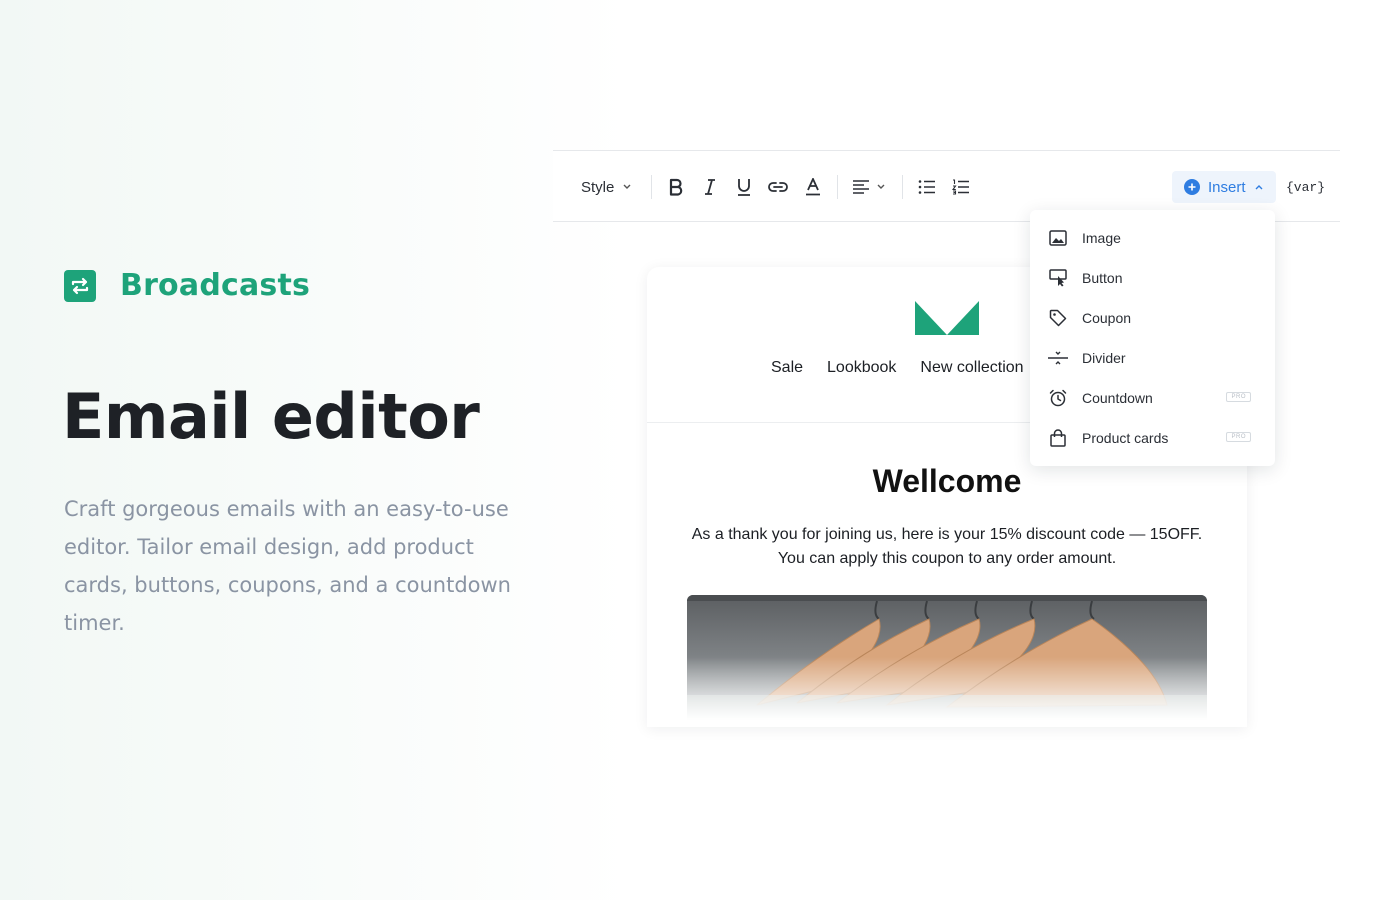  Describe the element at coordinates (1152, 358) in the screenshot. I see `menu-item-divider: Divider` at that location.